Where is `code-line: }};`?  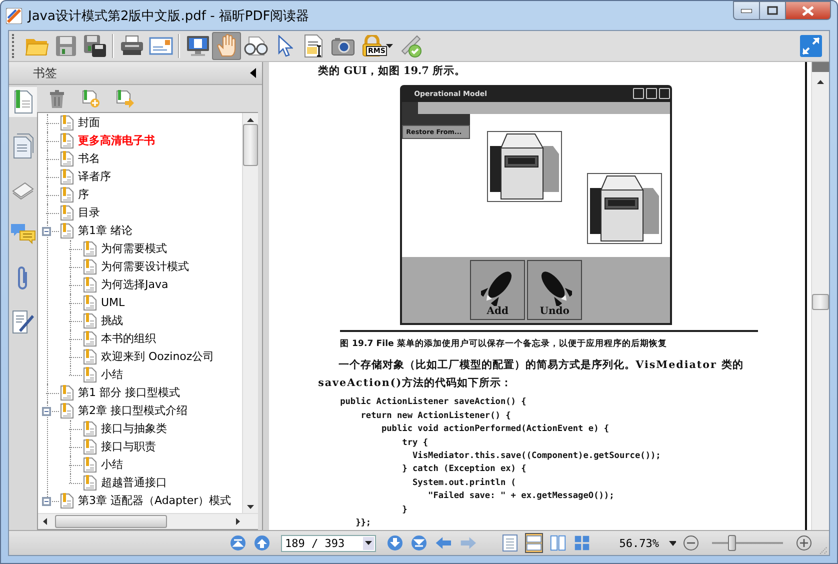
code-line: }}; is located at coordinates (363, 523).